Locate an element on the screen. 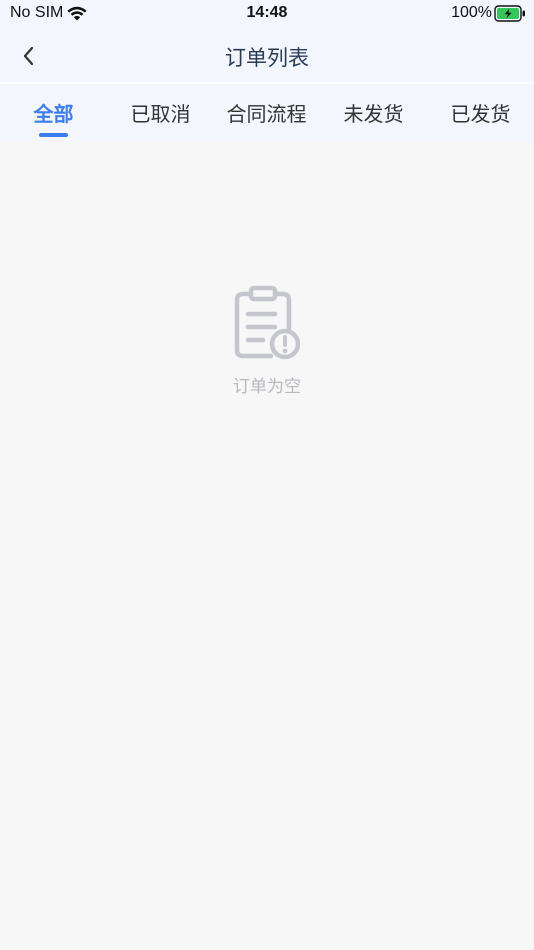  tab-contract-process: 合同流程 is located at coordinates (266, 112).